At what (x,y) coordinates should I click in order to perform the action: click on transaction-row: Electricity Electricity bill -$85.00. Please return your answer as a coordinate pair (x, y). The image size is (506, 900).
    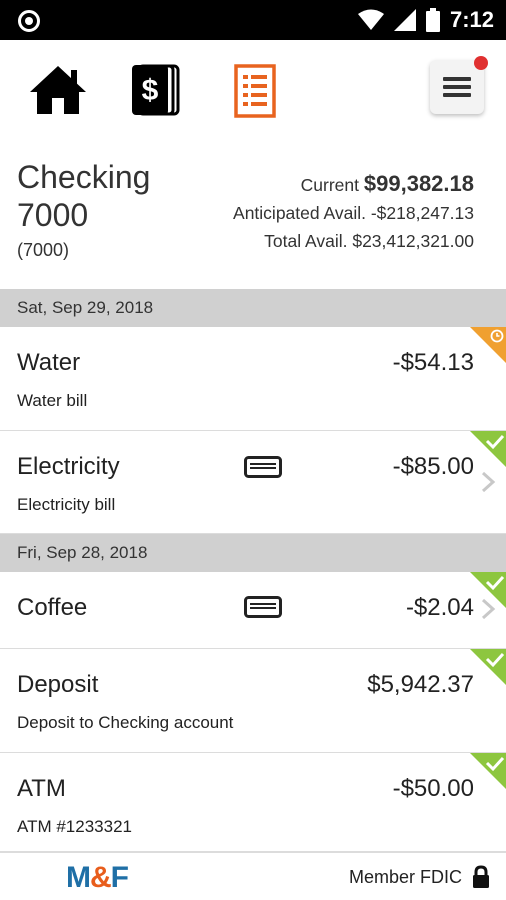
    Looking at the image, I should click on (253, 482).